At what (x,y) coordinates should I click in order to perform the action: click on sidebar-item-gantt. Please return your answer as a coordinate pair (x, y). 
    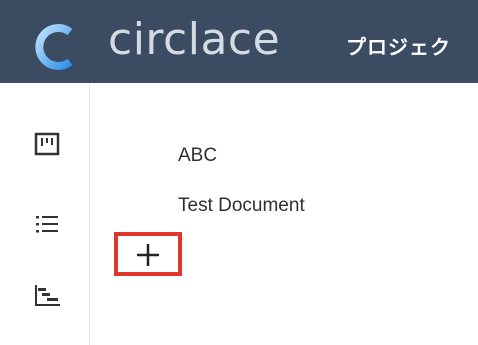
    Looking at the image, I should click on (47, 295).